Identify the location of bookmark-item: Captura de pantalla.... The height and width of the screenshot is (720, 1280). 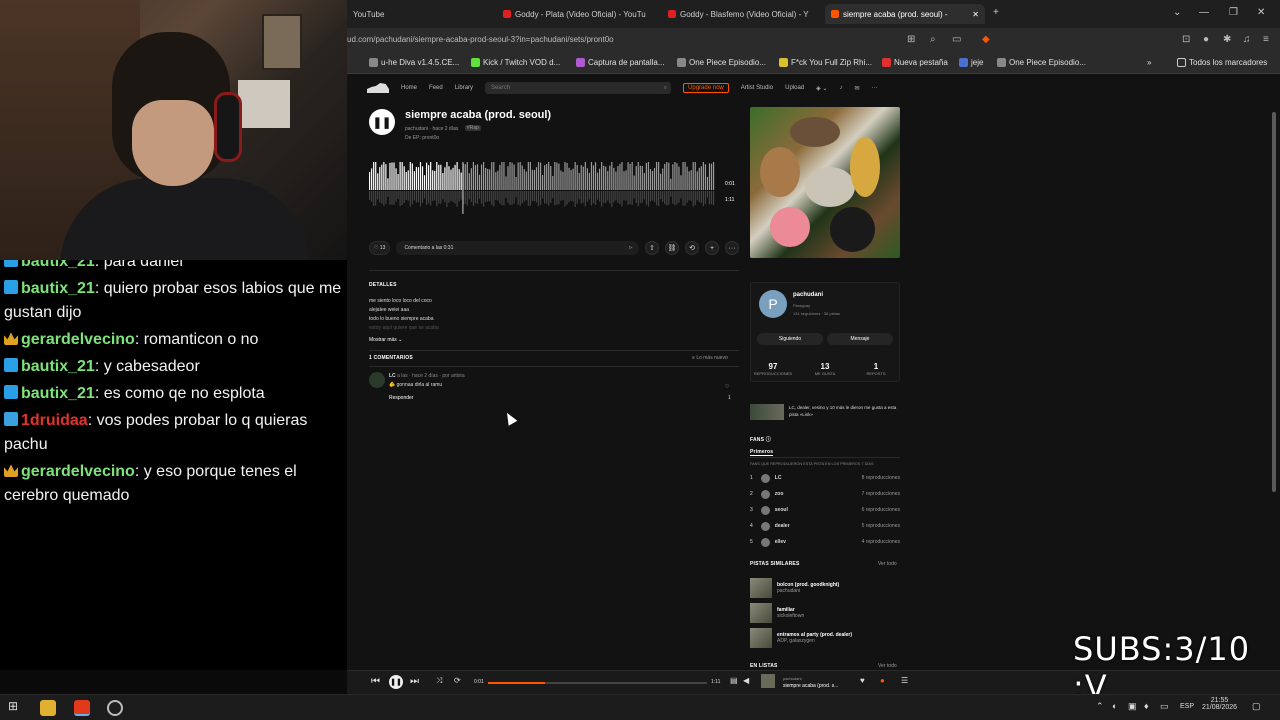
(620, 62).